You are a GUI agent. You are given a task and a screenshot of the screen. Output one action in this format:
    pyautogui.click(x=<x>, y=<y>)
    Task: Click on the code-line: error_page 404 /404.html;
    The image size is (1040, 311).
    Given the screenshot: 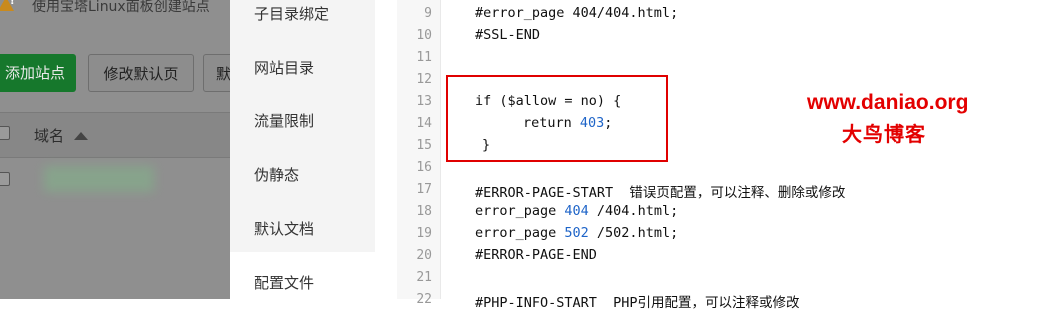 What is the action you would take?
    pyautogui.click(x=576, y=211)
    